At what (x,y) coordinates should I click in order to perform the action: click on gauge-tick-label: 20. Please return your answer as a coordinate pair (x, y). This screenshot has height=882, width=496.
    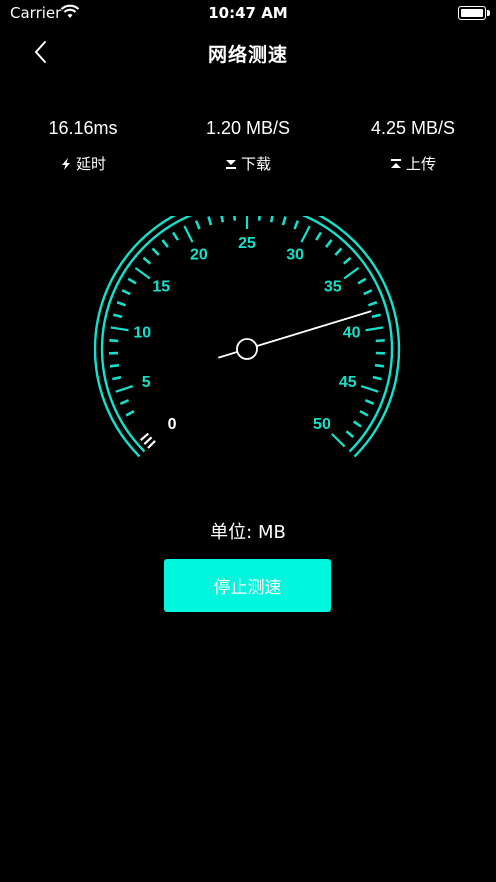
    Looking at the image, I should click on (199, 255).